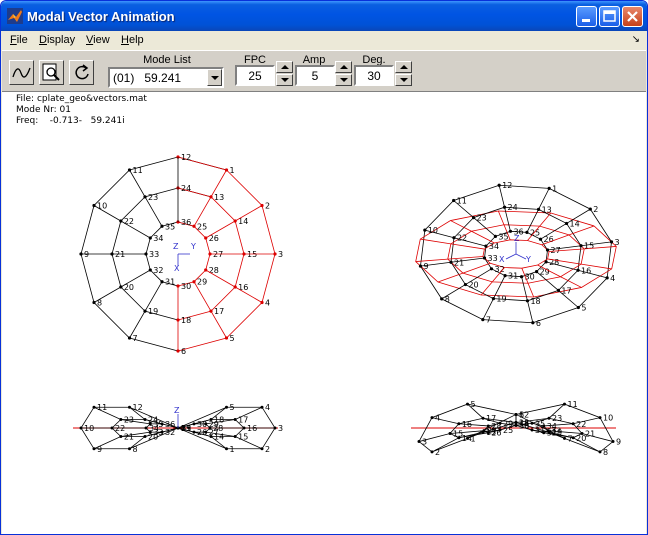  Describe the element at coordinates (586, 20) in the screenshot. I see `minimize-icon` at that location.